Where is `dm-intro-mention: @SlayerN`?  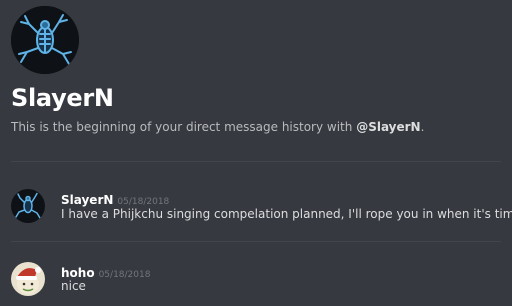 dm-intro-mention: @SlayerN is located at coordinates (388, 127).